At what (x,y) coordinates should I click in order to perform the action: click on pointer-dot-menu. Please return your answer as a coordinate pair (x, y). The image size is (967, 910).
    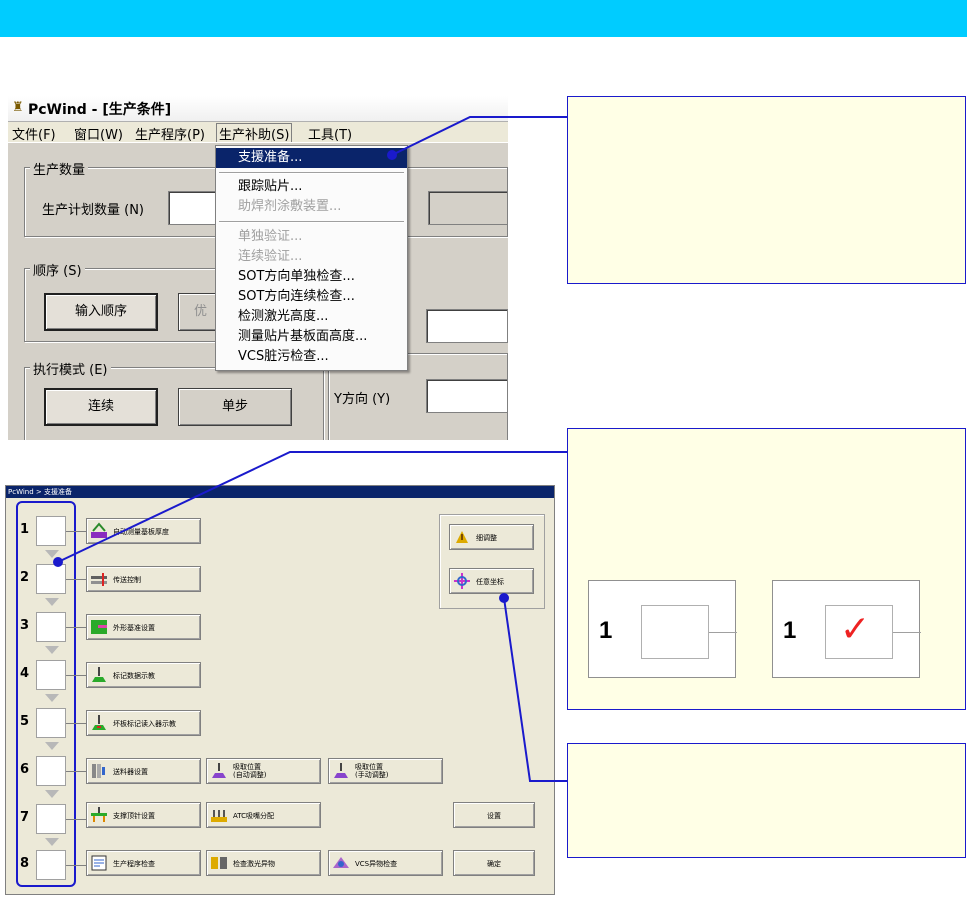
    Looking at the image, I should click on (392, 155).